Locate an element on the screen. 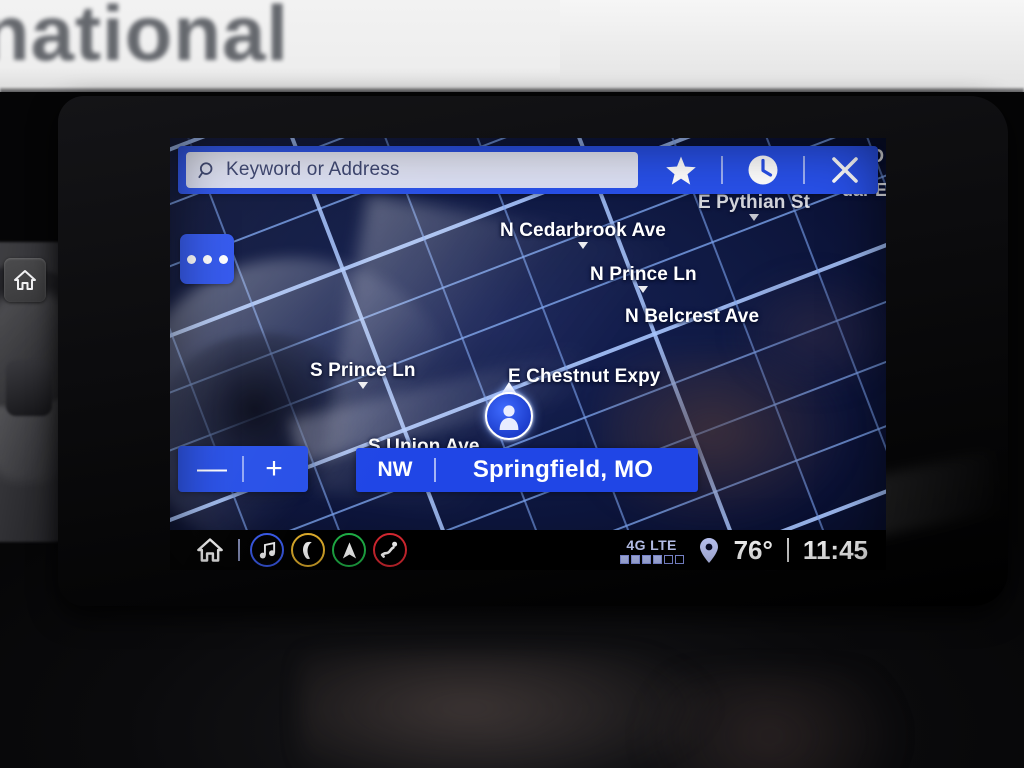  location-pin-icon is located at coordinates (708, 550).